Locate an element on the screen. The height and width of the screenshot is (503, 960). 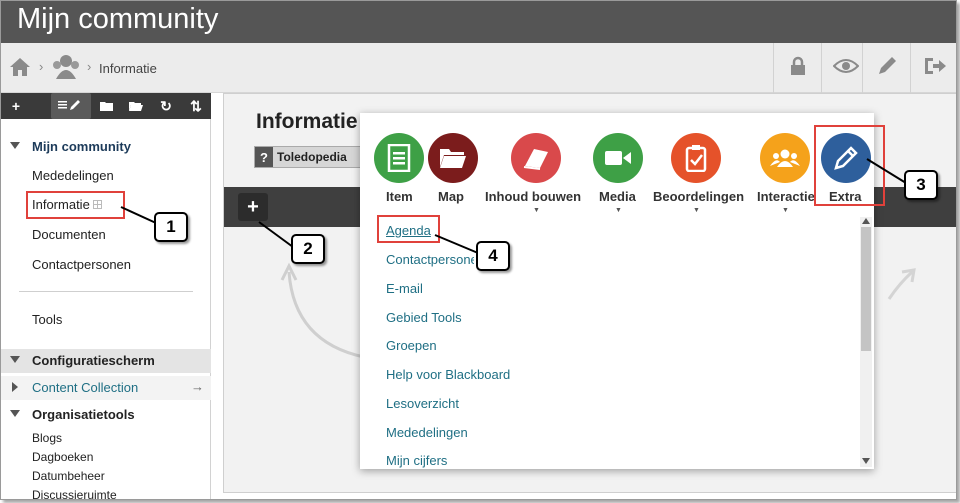
callout-badge-2: 2 is located at coordinates (308, 249).